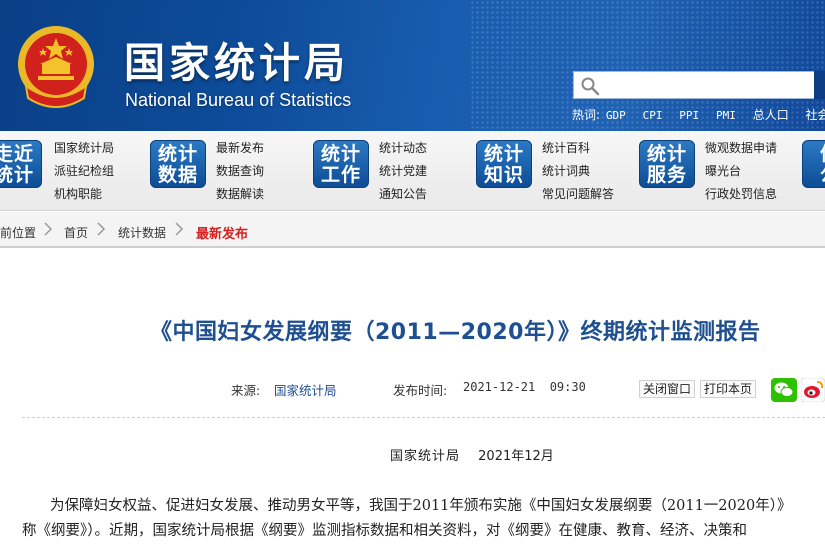  Describe the element at coordinates (423, 417) in the screenshot. I see `meta-divider` at that location.